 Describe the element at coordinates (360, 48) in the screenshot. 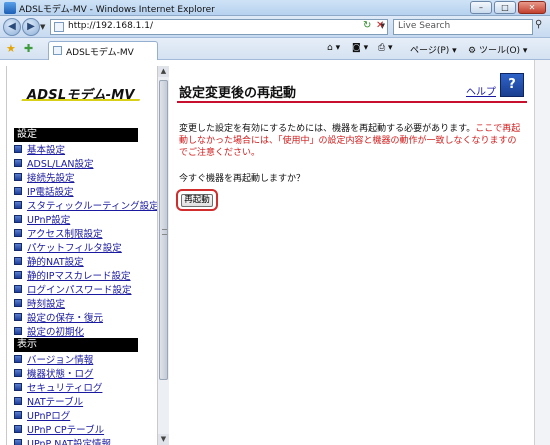

I see `feeds-icon: ◙ ▾` at that location.